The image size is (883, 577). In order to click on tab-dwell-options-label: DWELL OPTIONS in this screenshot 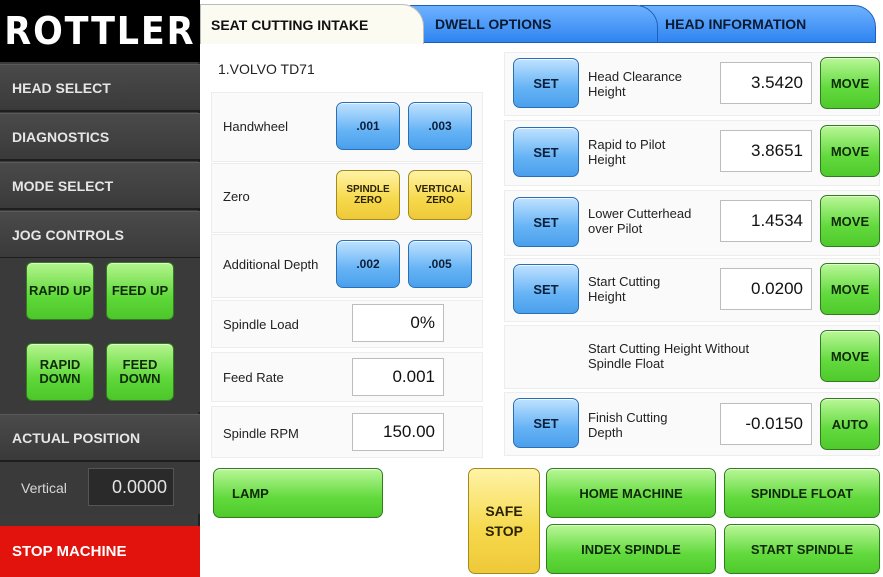, I will do `click(493, 24)`.